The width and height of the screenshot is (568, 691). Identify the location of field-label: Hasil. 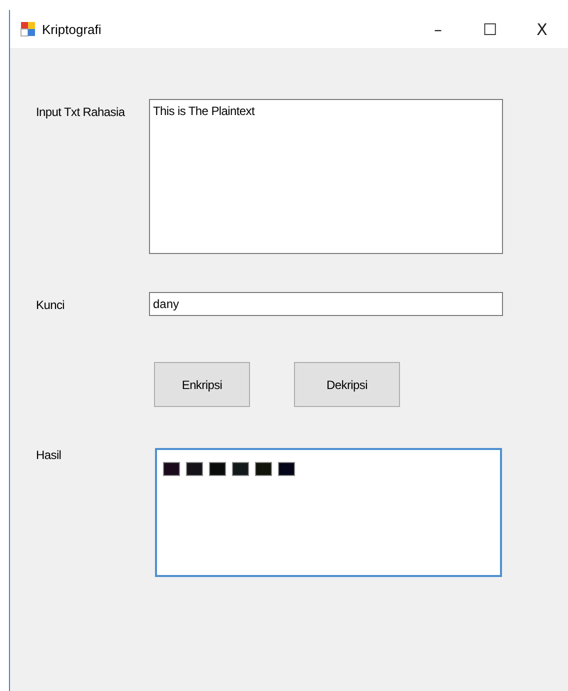
(49, 456).